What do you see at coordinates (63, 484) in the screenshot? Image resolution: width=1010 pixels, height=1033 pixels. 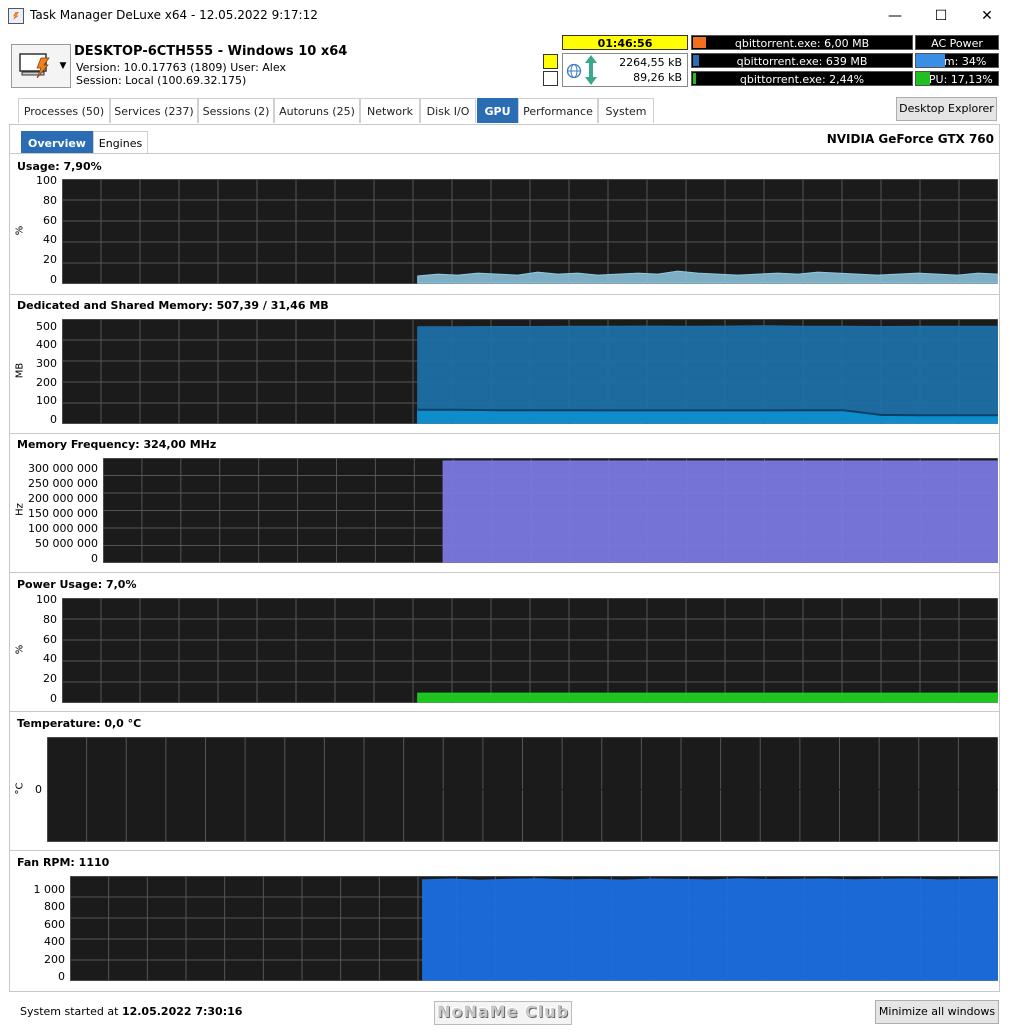 I see `frequency-y-tick: 250 000 000` at bounding box center [63, 484].